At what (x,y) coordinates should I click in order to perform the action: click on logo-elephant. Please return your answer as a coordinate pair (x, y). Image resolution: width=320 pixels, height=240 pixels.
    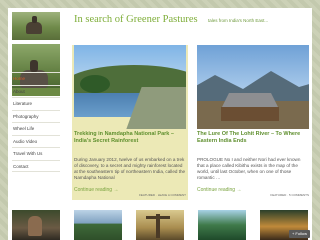
    Looking at the image, I should click on (34, 28).